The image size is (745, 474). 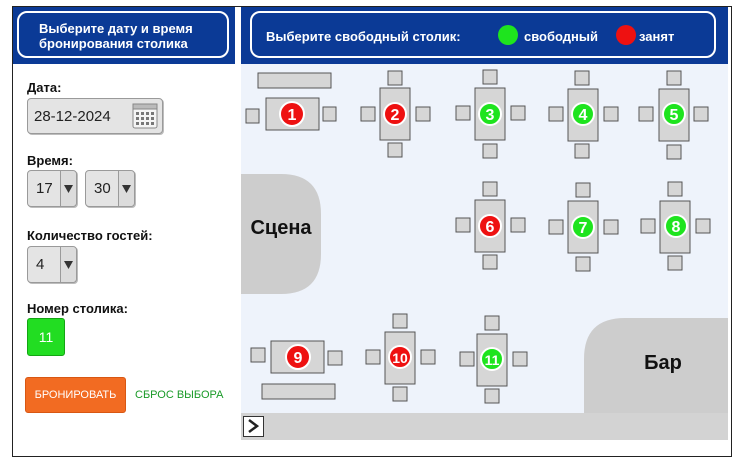 I want to click on reset-selection-link: СБРОС ВЫБОРА, so click(x=179, y=395).